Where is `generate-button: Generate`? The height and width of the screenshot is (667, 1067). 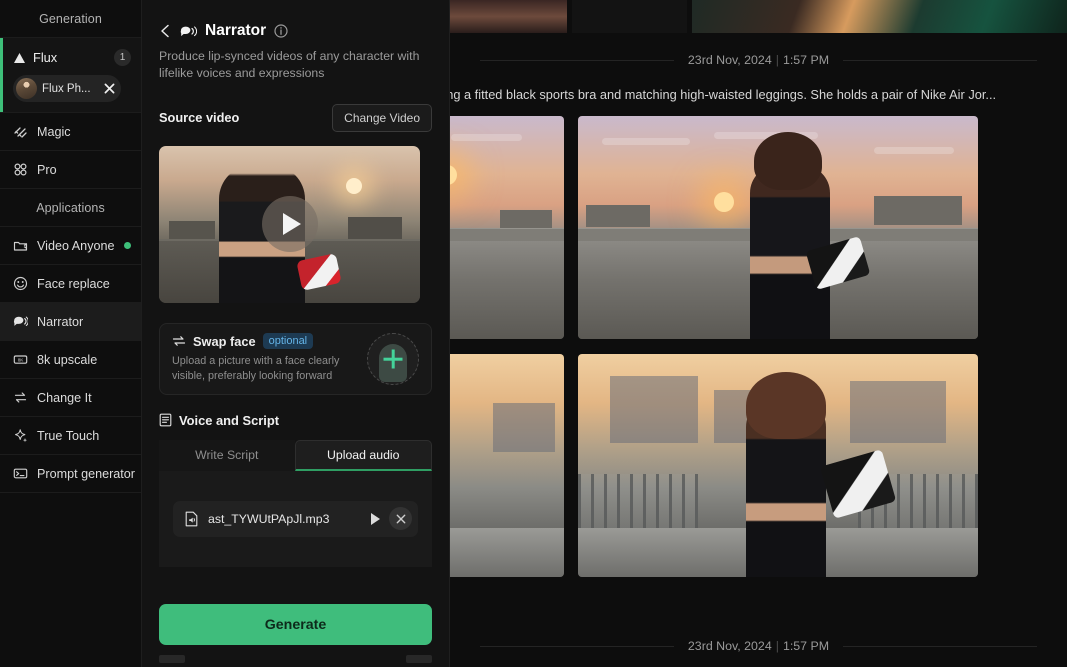 generate-button: Generate is located at coordinates (295, 624).